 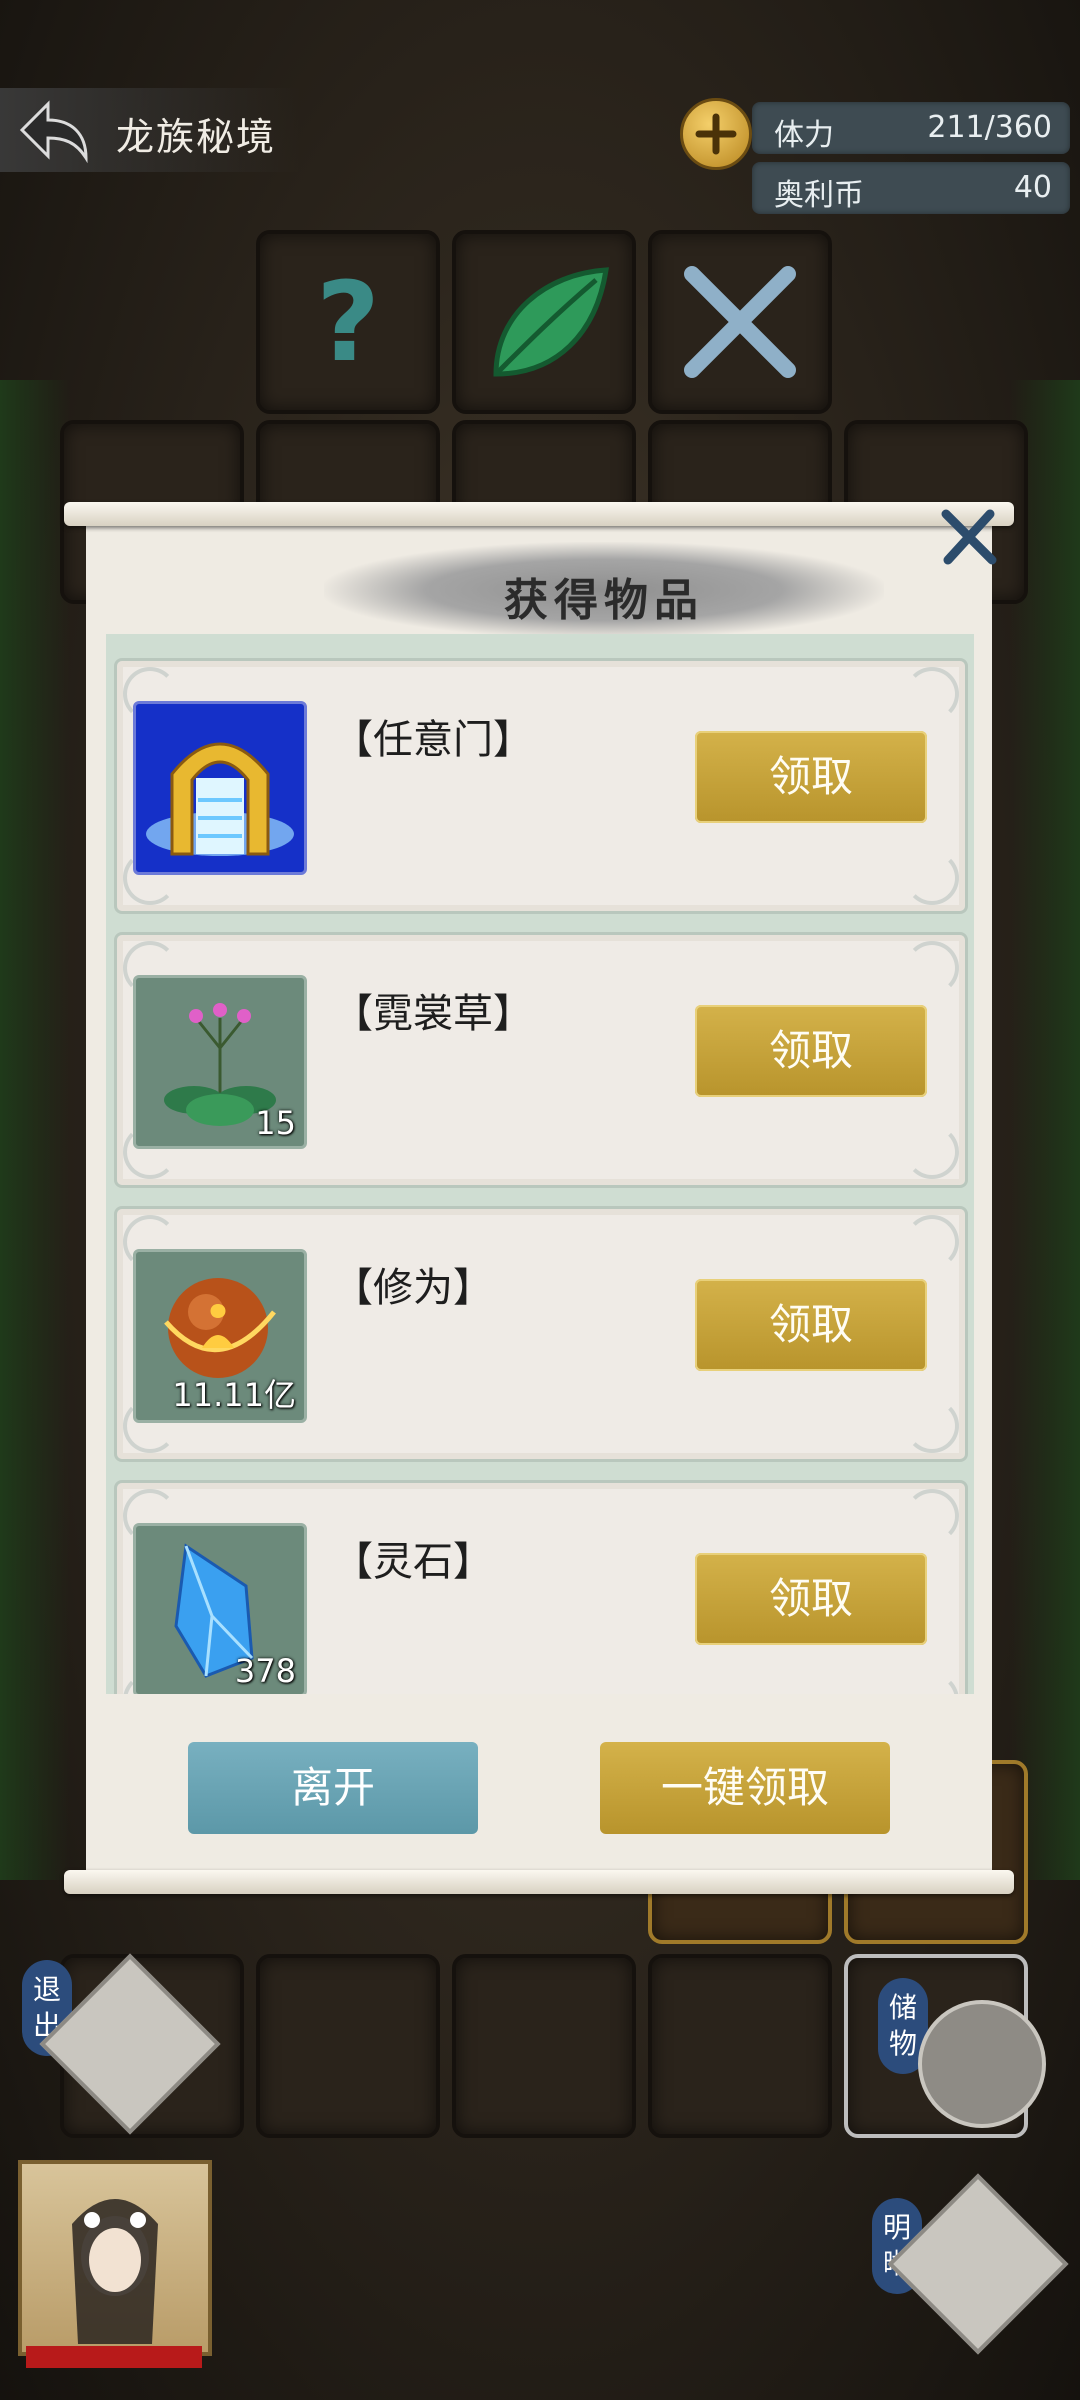 What do you see at coordinates (539, 1882) in the screenshot?
I see `scroll-rod-bottom` at bounding box center [539, 1882].